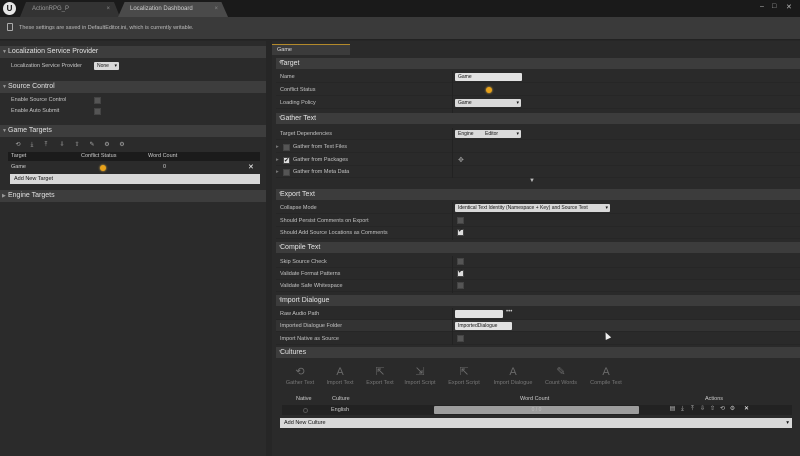  I want to click on maximize-icon: □, so click(774, 6).